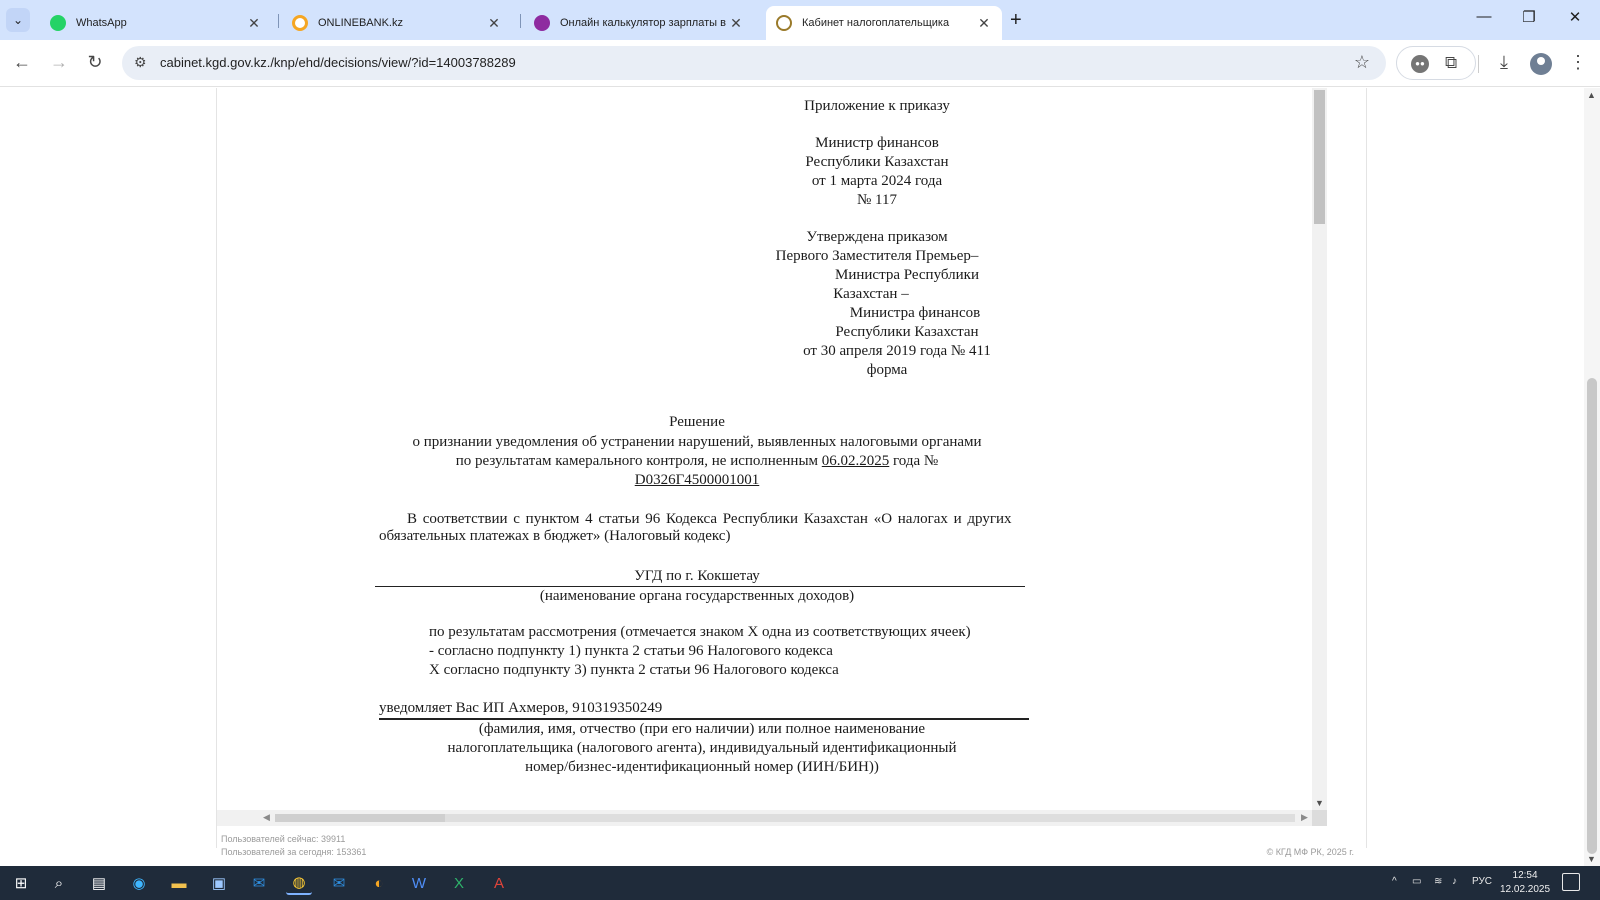 This screenshot has height=900, width=1600. Describe the element at coordinates (219, 883) in the screenshot. I see `store-icon: ▣` at that location.